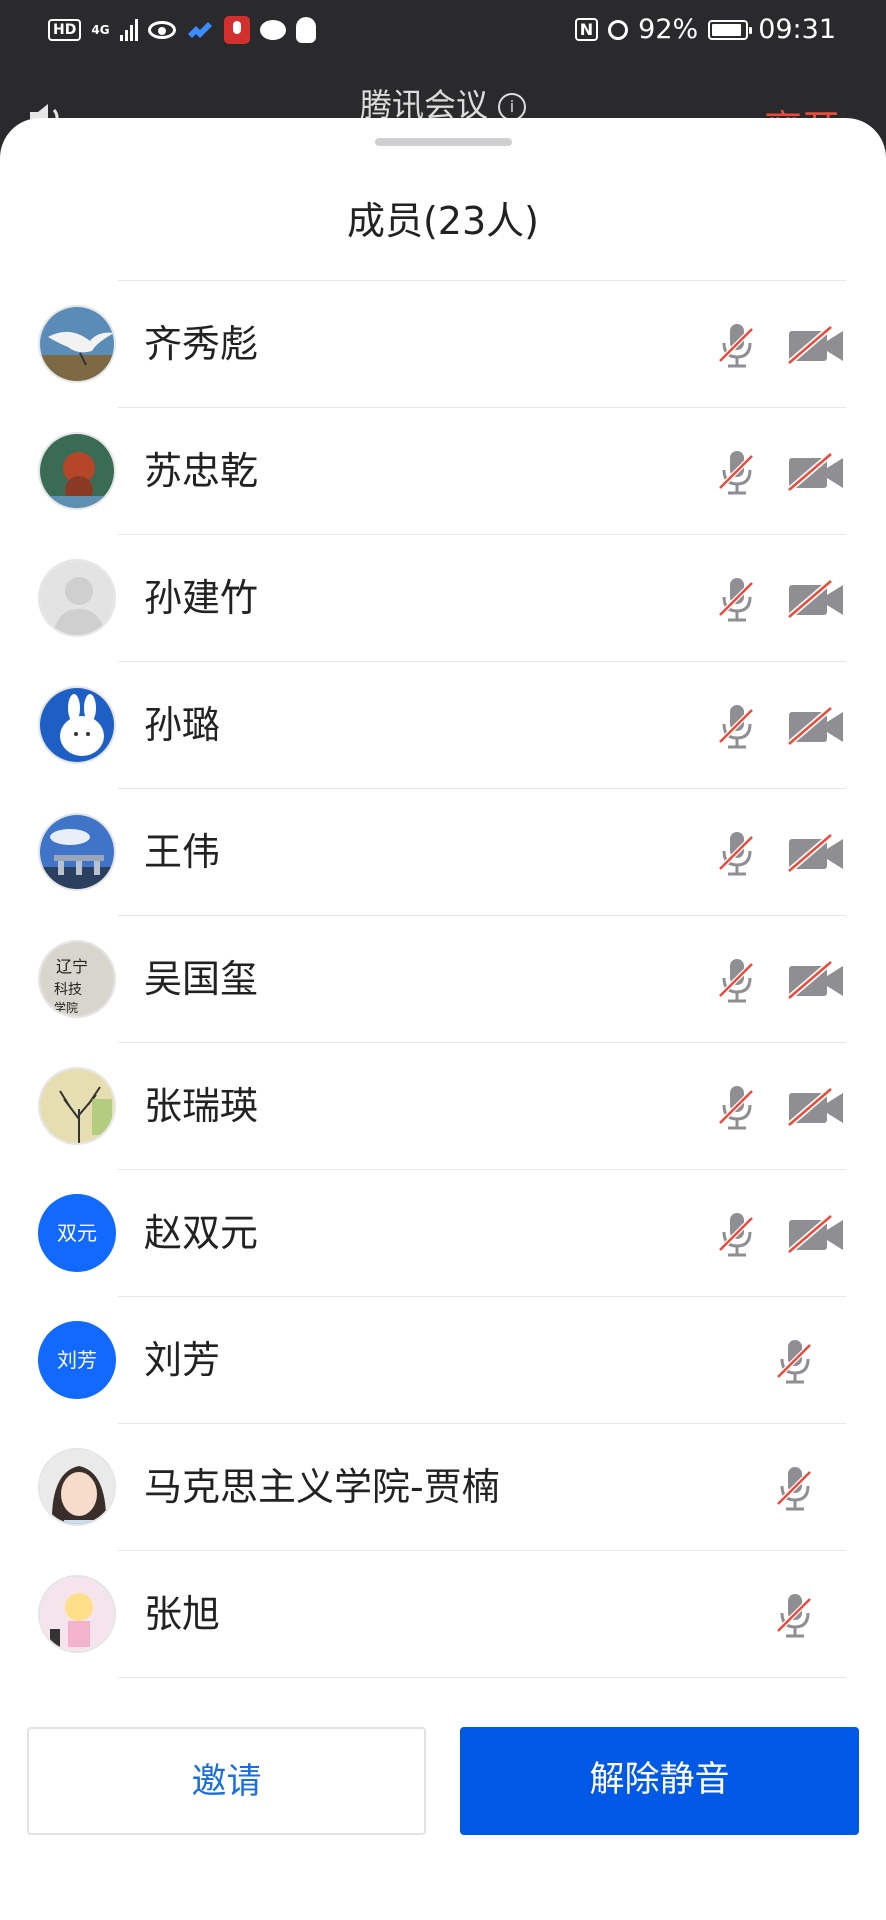 The width and height of the screenshot is (886, 1920). What do you see at coordinates (618, 29) in the screenshot?
I see `alarm-icon` at bounding box center [618, 29].